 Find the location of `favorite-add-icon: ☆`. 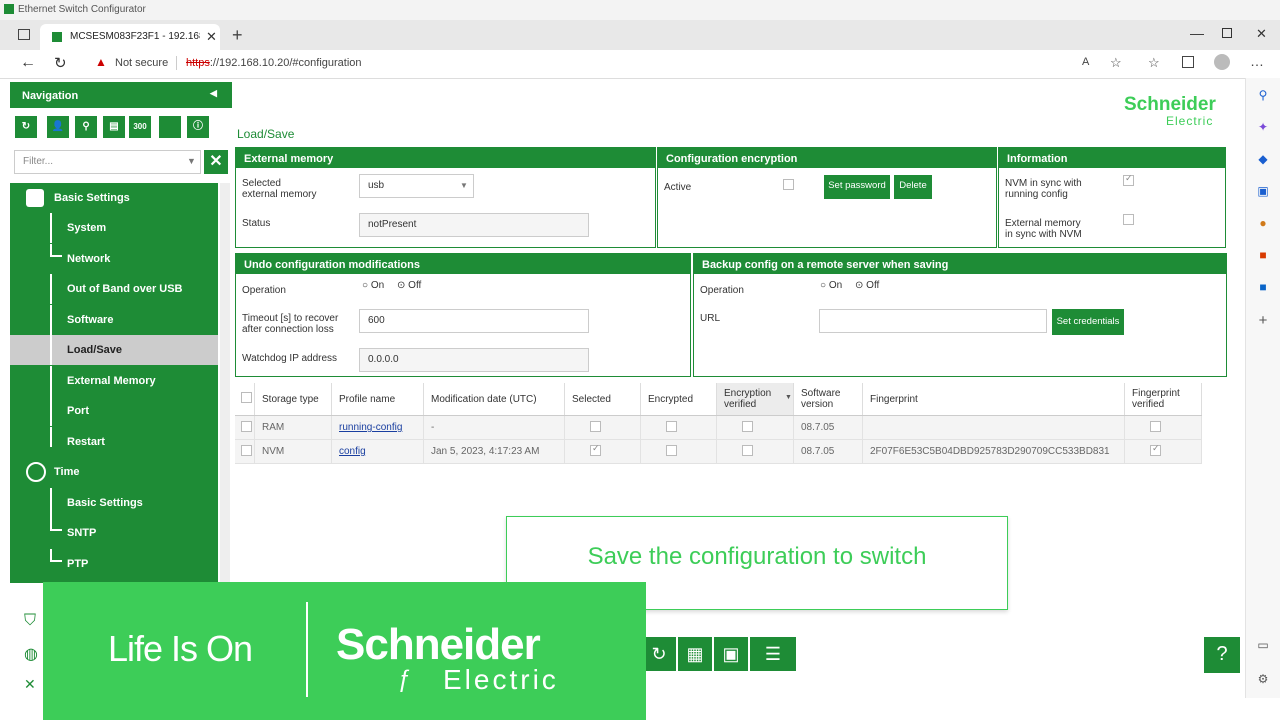

favorite-add-icon: ☆ is located at coordinates (1116, 63).